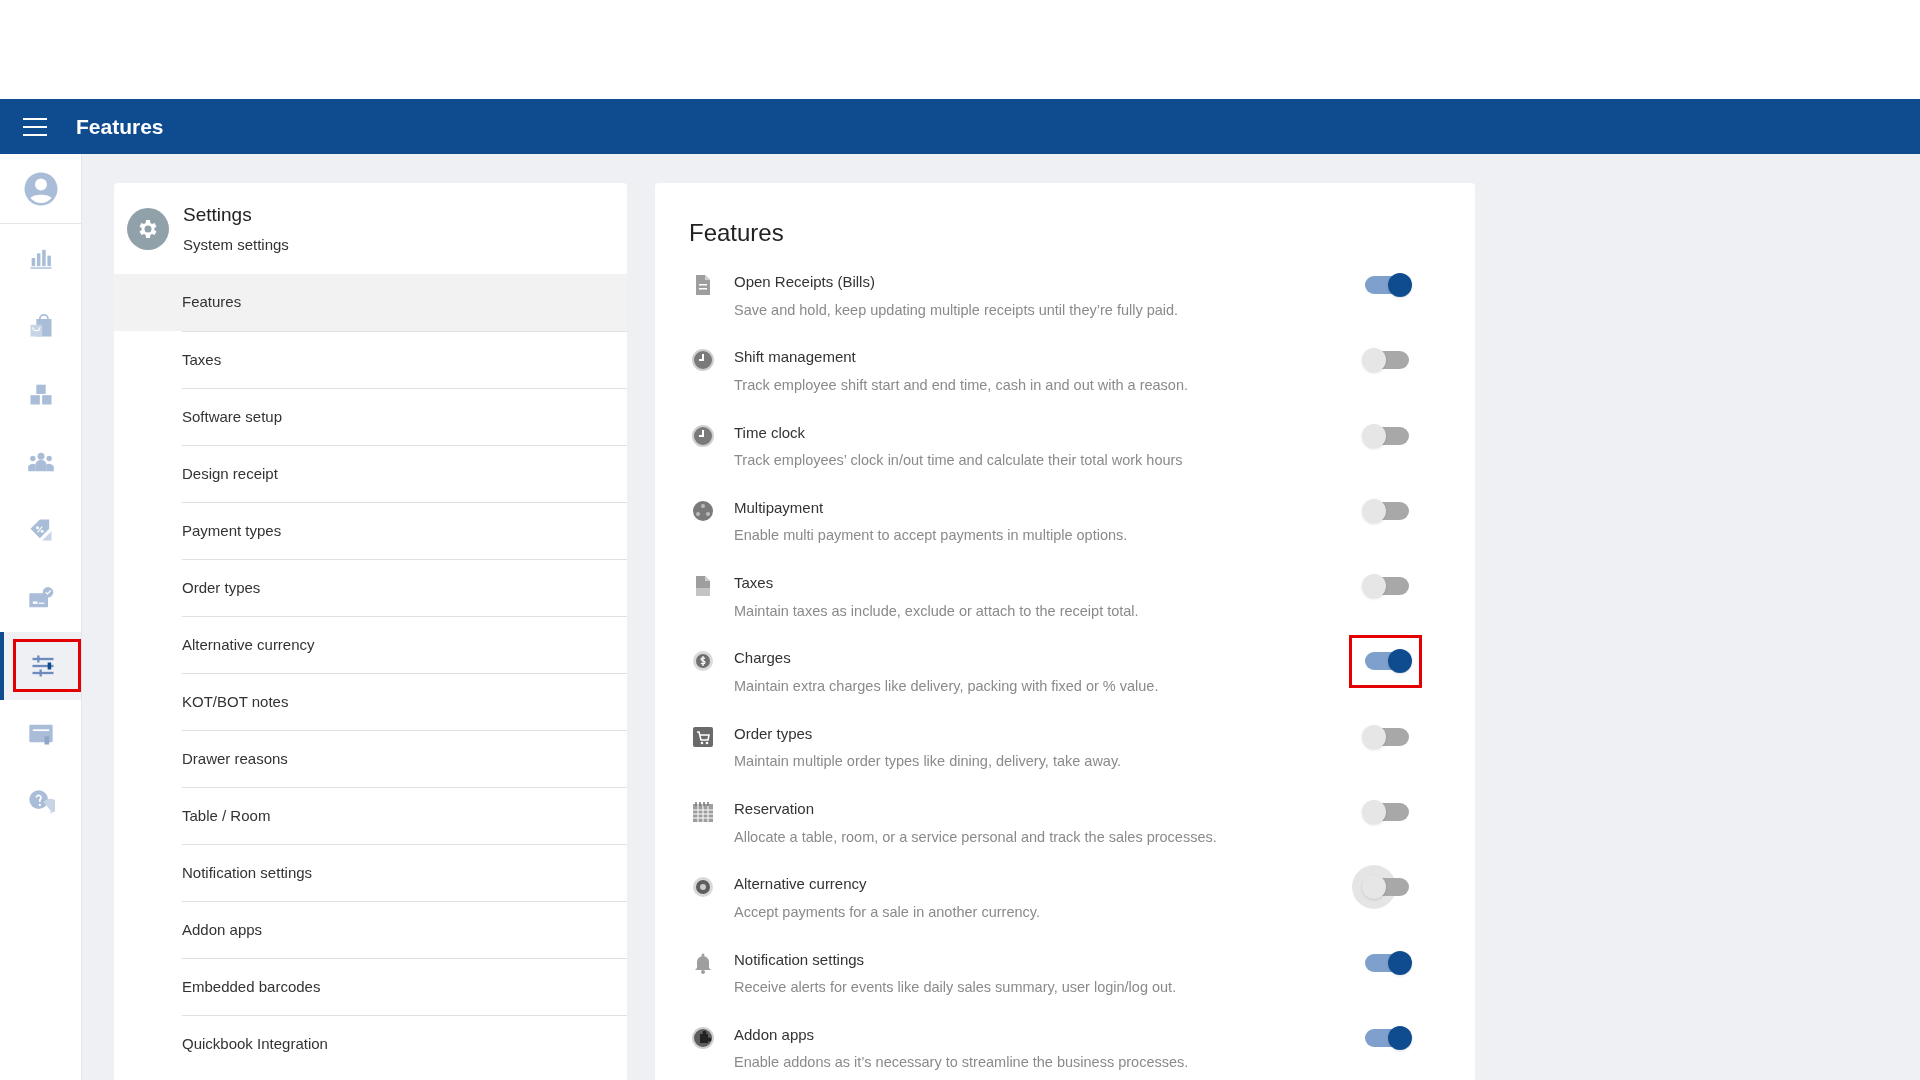 This screenshot has width=1920, height=1080. I want to click on feature-title: Time clock, so click(770, 432).